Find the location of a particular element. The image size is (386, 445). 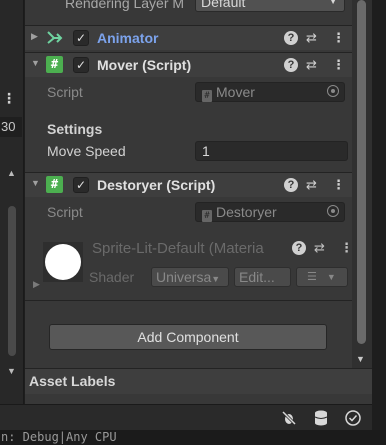

settings-header: Settings is located at coordinates (75, 129).